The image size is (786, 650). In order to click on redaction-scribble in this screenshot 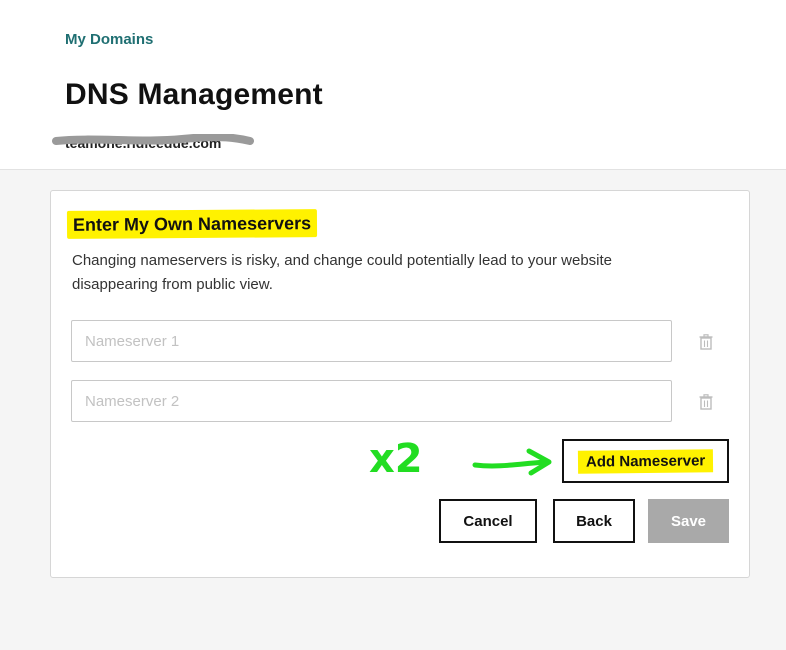, I will do `click(153, 139)`.